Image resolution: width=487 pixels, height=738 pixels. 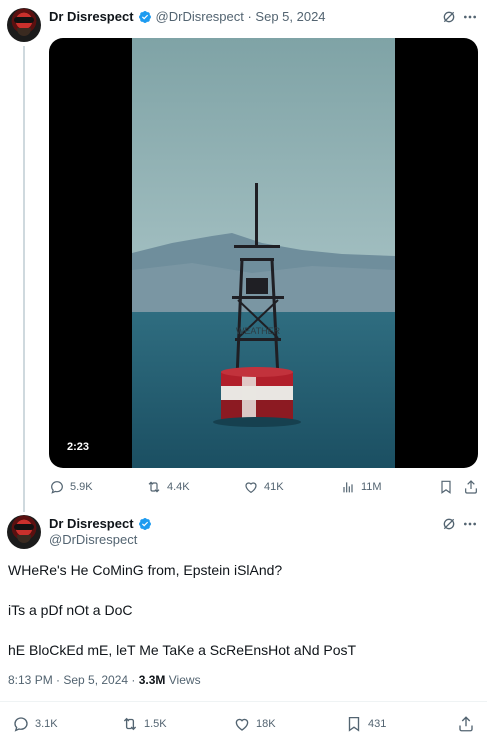 I want to click on reply-count: 5.9K, so click(x=81, y=487).